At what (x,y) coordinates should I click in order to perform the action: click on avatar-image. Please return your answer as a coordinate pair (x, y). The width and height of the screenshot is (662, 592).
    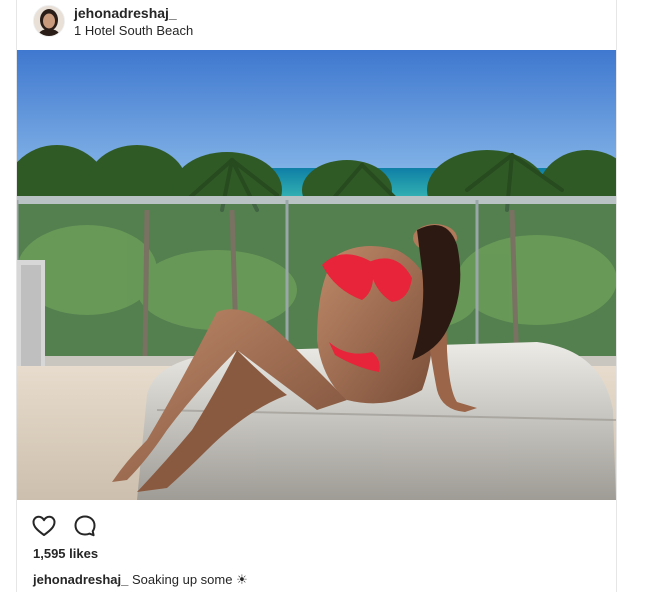
    Looking at the image, I should click on (49, 21).